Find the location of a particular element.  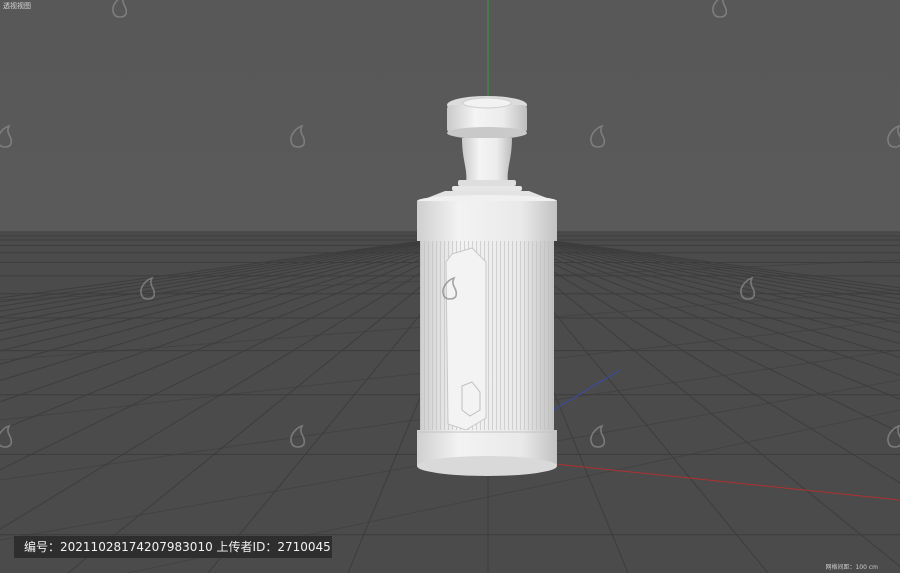

ribbed-texture is located at coordinates (487, 336).